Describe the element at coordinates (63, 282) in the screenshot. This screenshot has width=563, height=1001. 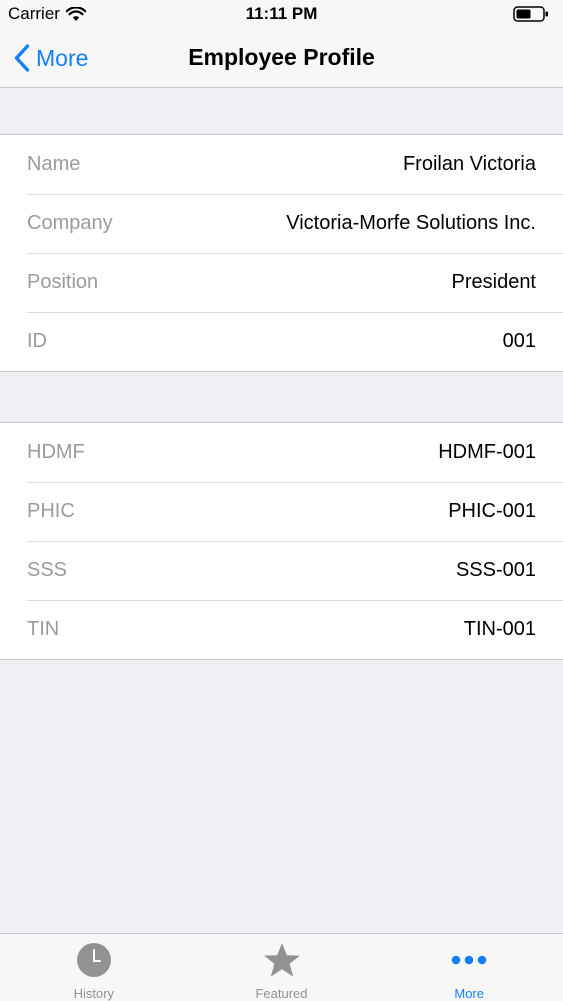
I see `position-label: Position` at that location.